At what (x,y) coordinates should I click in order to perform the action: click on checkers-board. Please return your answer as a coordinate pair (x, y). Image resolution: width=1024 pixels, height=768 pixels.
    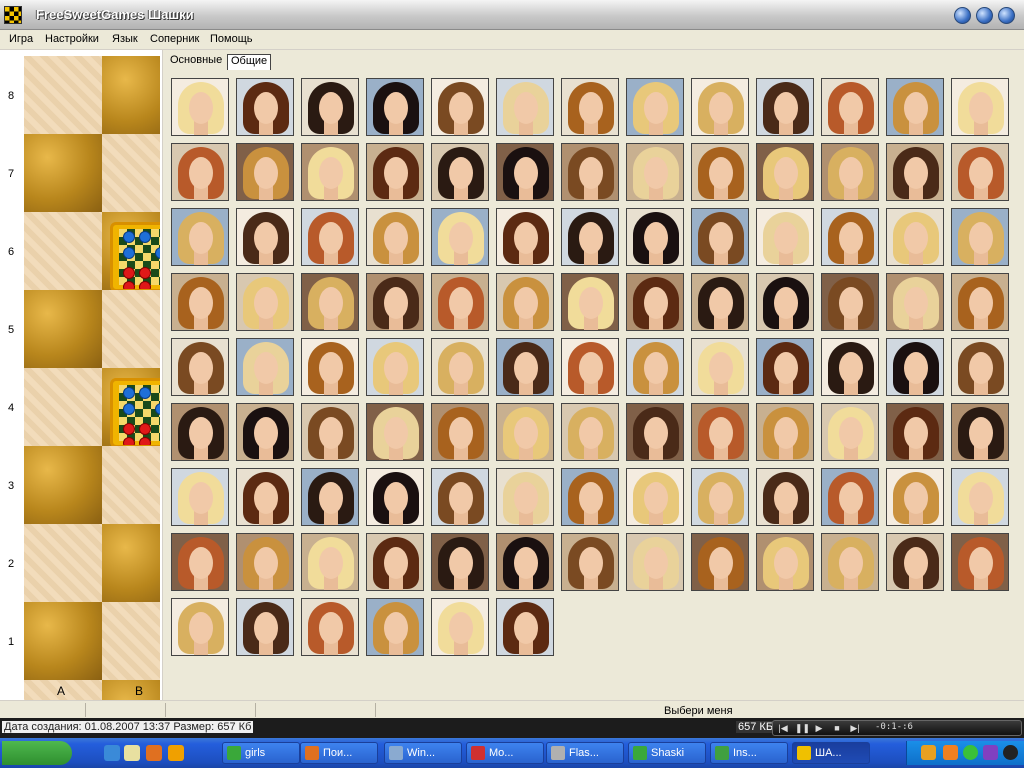
    Looking at the image, I should click on (92, 393).